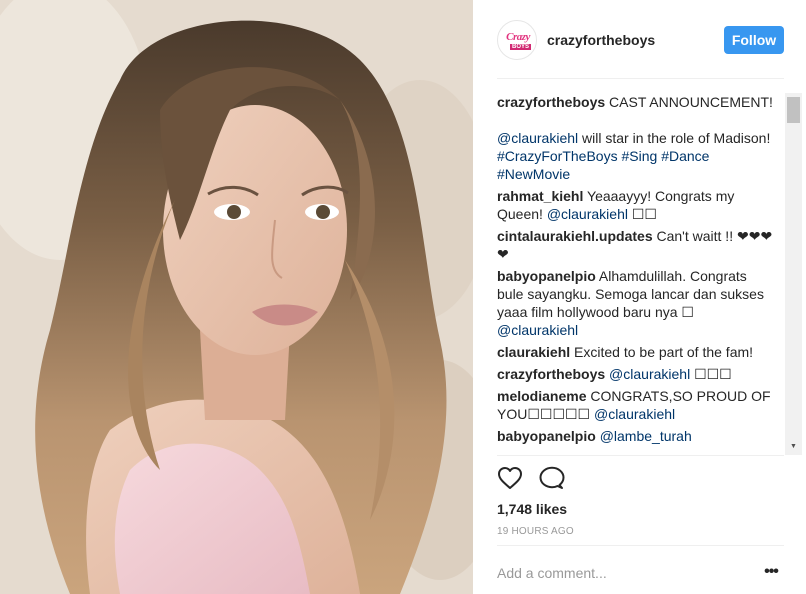  Describe the element at coordinates (533, 174) in the screenshot. I see `hashtag: #NewMovie` at that location.